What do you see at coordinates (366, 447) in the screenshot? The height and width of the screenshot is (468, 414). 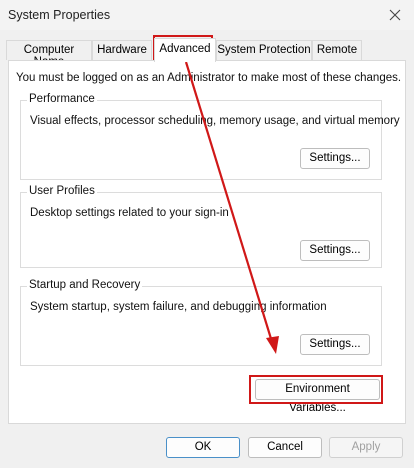 I see `apply-button: Apply` at bounding box center [366, 447].